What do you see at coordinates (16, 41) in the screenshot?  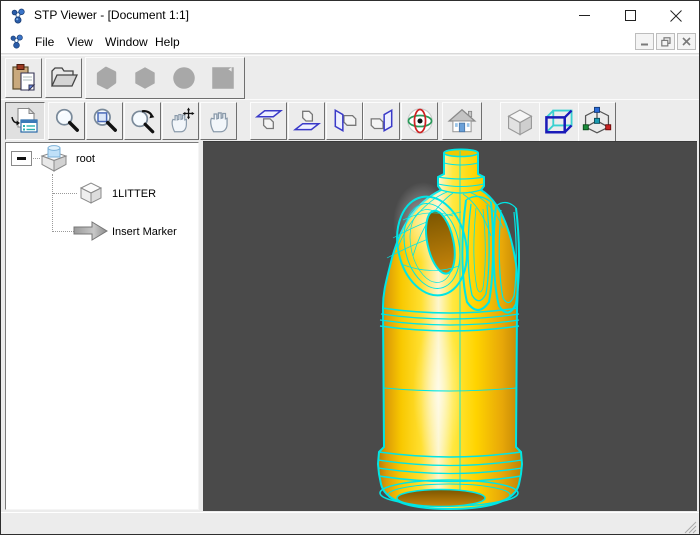 I see `document-icon` at bounding box center [16, 41].